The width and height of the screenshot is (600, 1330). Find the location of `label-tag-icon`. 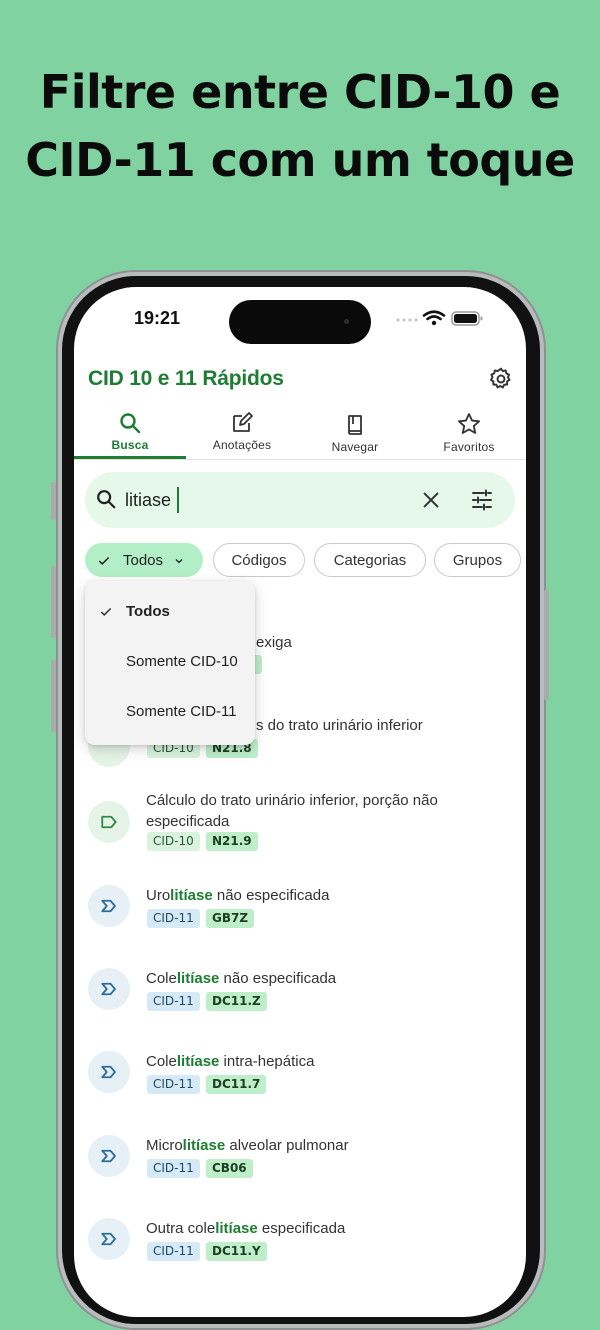

label-tag-icon is located at coordinates (109, 822).